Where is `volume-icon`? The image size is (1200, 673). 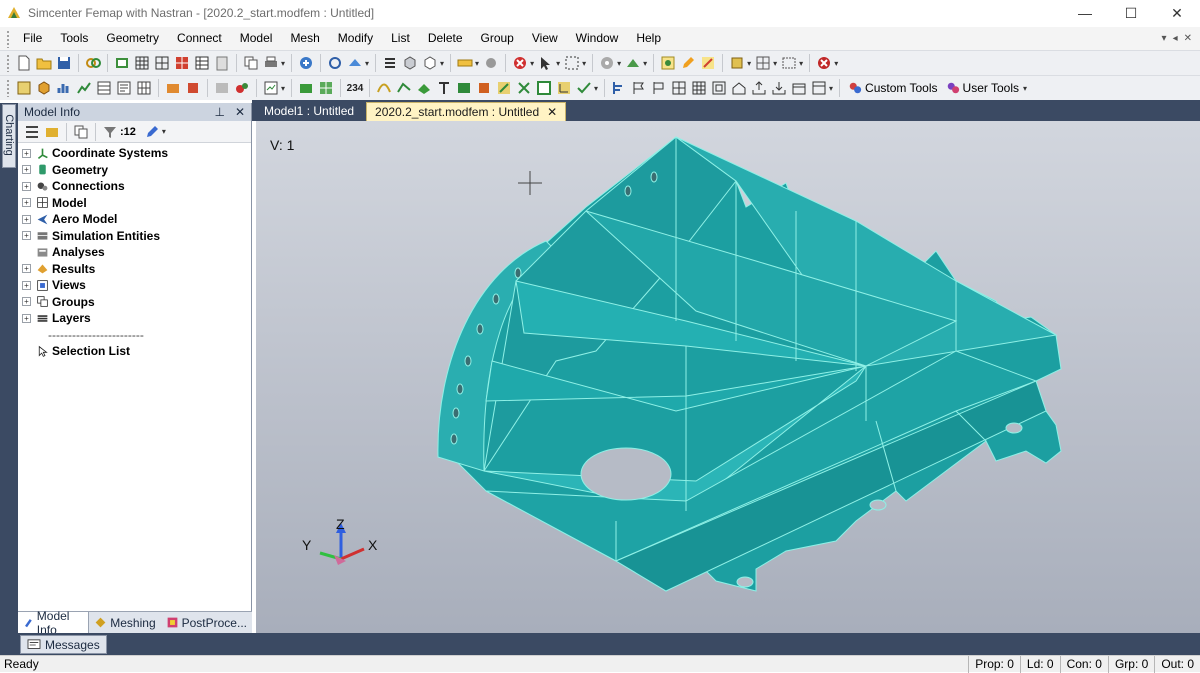 volume-icon is located at coordinates (484, 88).